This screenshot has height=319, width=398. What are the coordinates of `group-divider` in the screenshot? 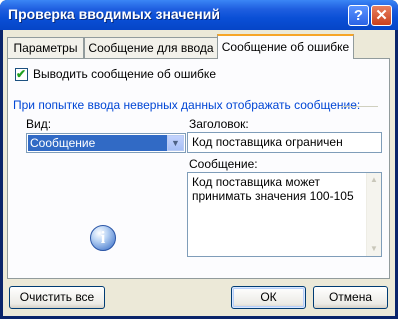 It's located at (359, 106).